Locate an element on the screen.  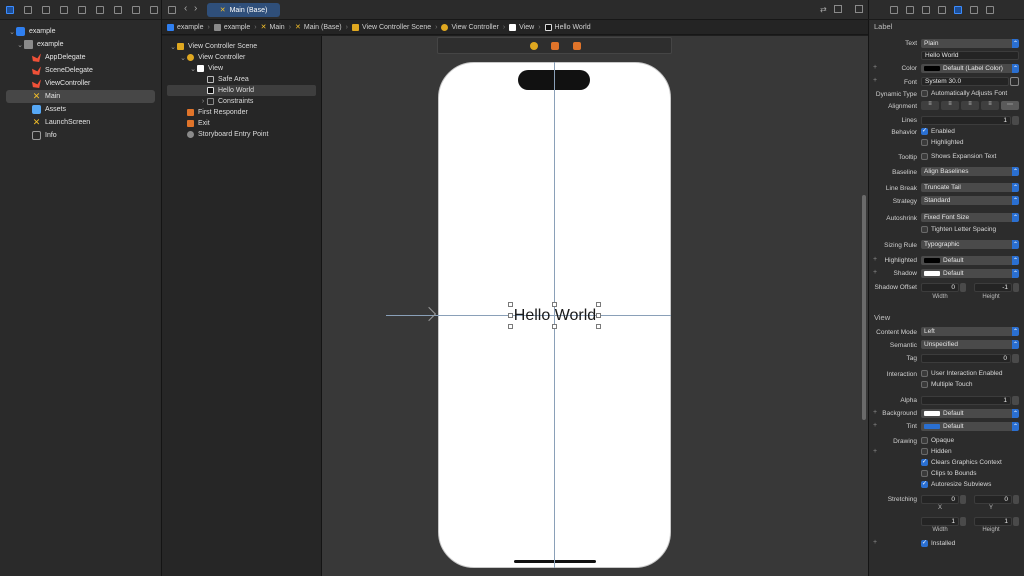
line-break-popup: Truncate Tail is located at coordinates (970, 187).